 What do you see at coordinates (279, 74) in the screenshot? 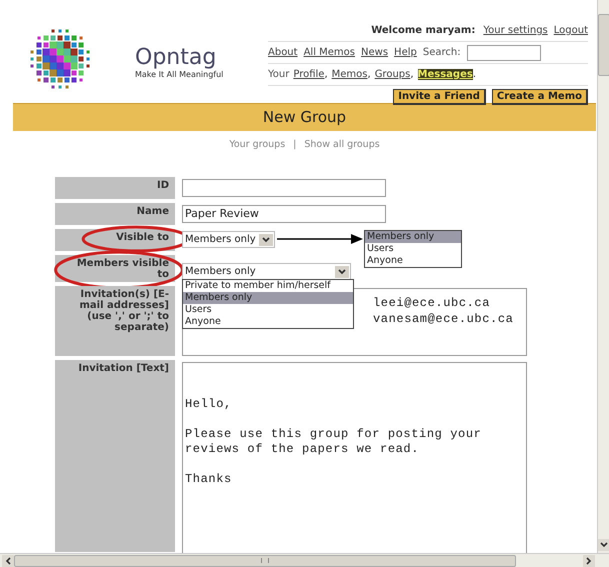
I see `your-label: Your` at bounding box center [279, 74].